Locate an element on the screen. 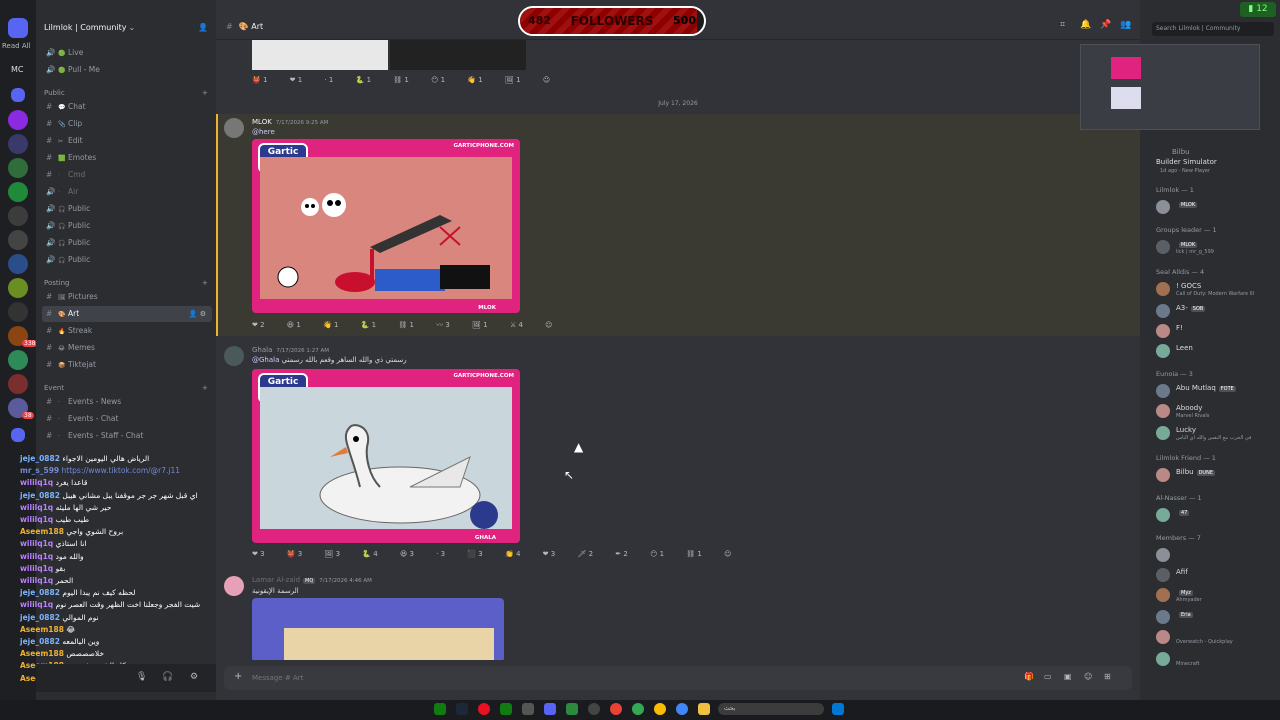 This screenshot has height=720, width=1280. app-icon is located at coordinates (594, 709).